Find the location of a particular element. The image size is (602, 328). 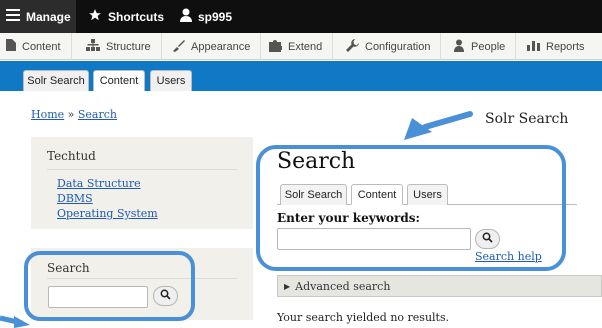

header-tab-solr-search: Solr Search is located at coordinates (56, 80).